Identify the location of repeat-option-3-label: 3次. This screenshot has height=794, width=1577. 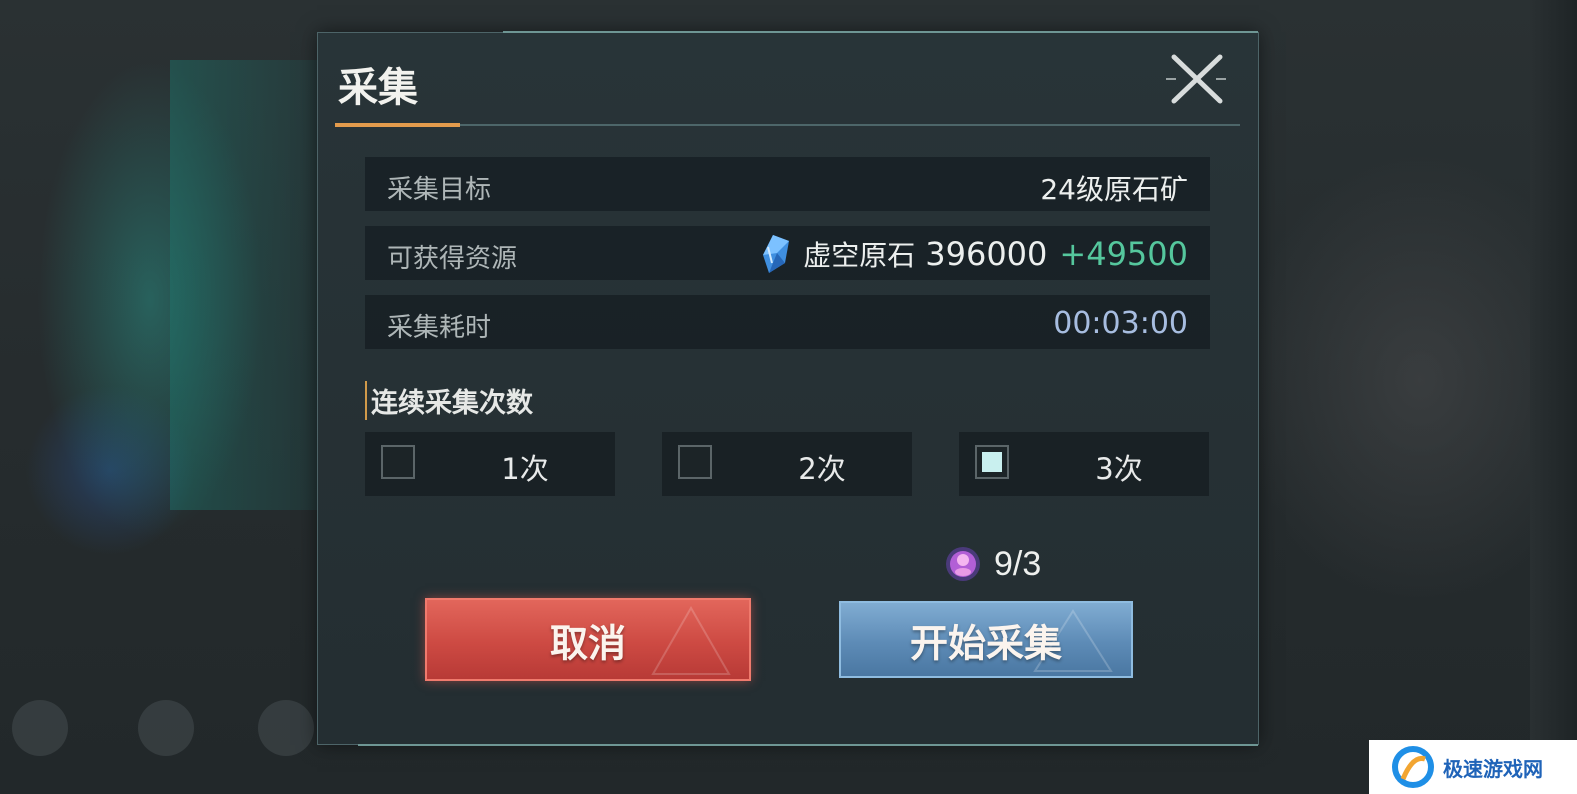
(1119, 469).